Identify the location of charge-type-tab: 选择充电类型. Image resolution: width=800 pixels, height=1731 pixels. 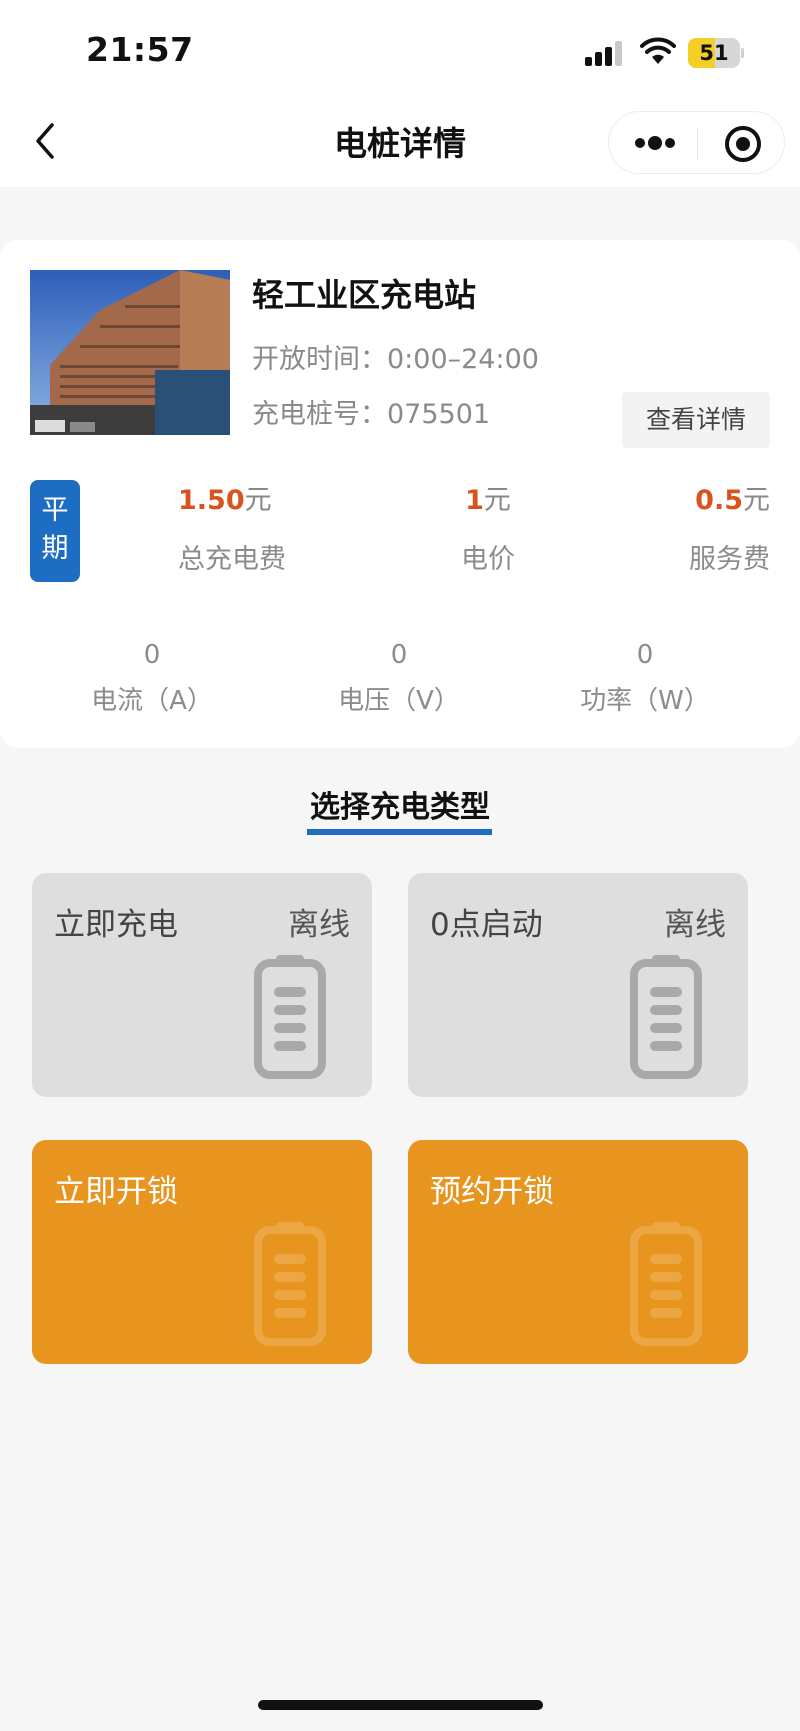
(400, 804).